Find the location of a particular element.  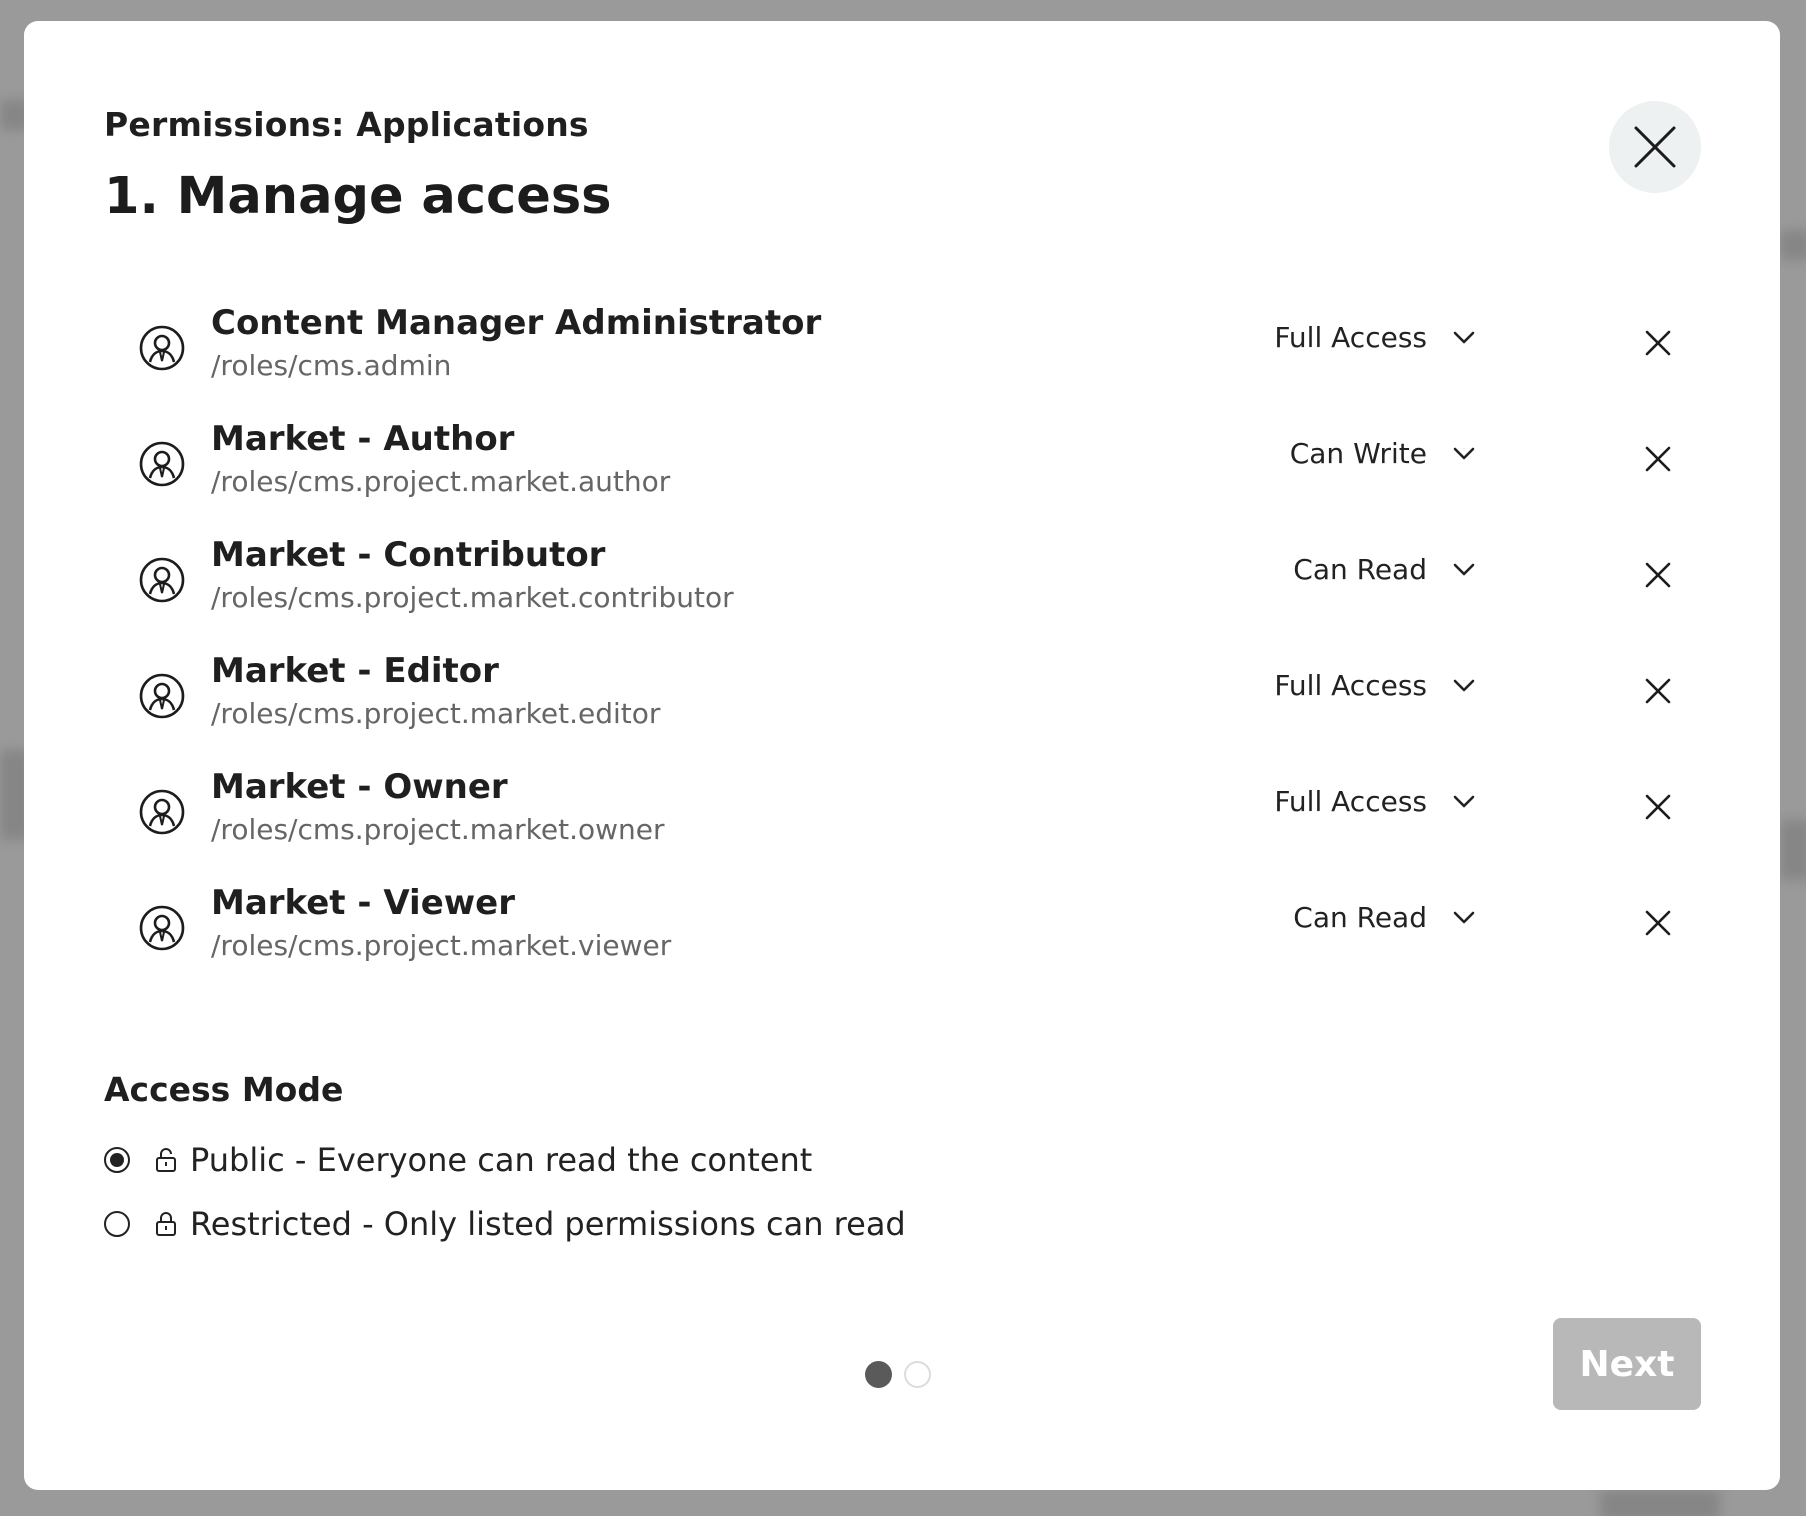

radio-public is located at coordinates (117, 1160).